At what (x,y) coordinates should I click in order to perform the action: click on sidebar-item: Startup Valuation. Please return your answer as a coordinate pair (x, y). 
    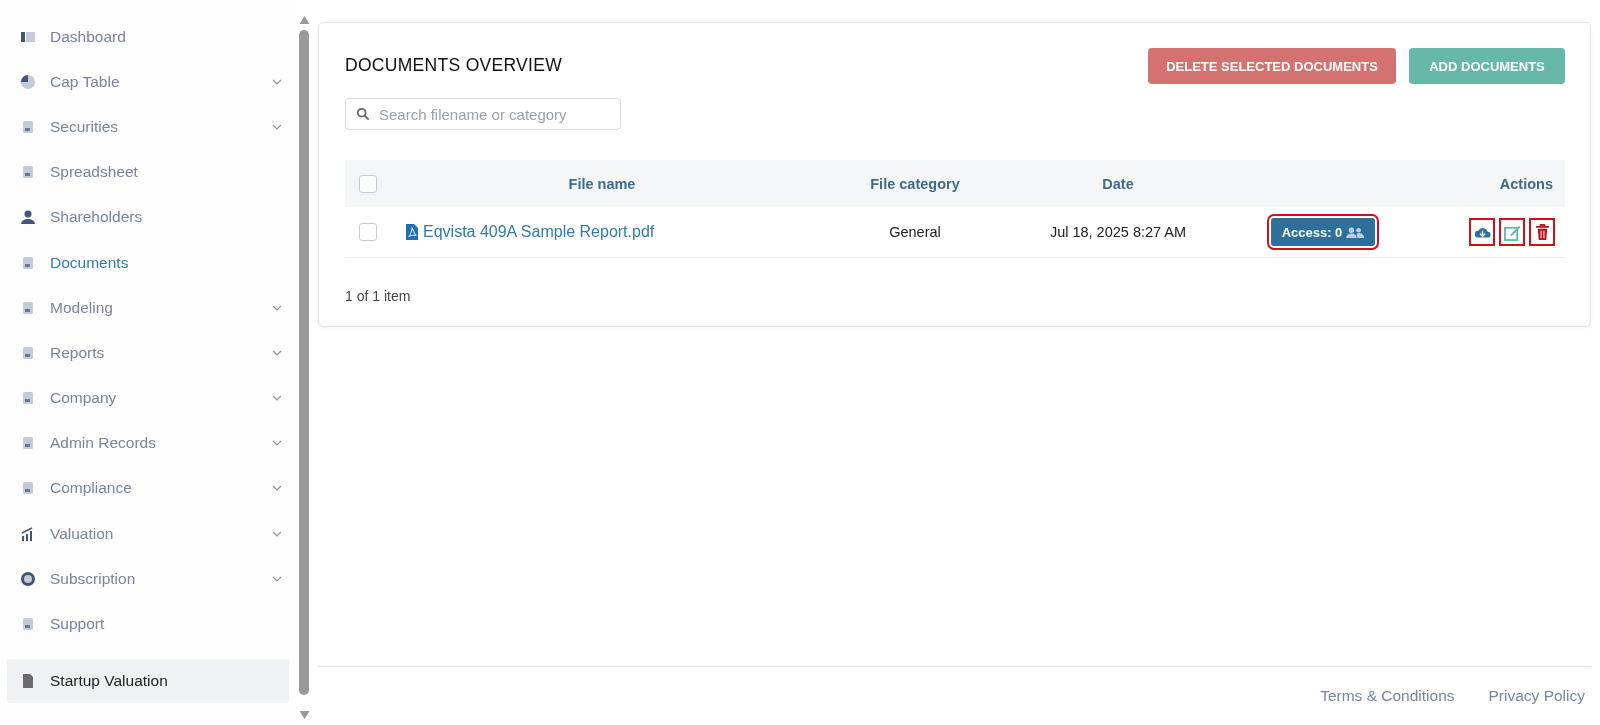
    Looking at the image, I should click on (148, 680).